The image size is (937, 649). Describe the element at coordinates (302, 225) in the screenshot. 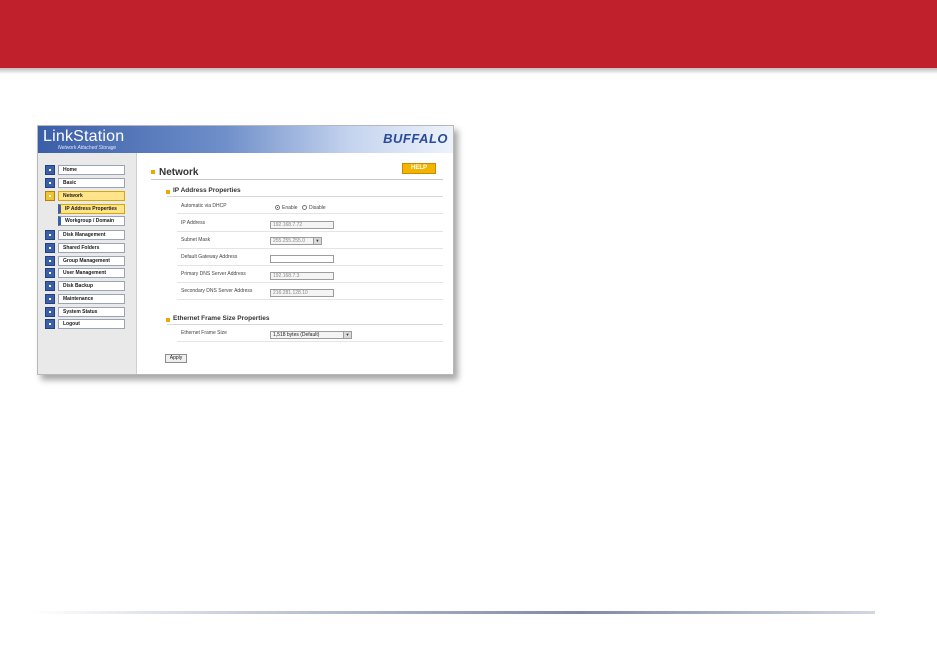

I see `ip-address-field: 192.168.7.72` at that location.